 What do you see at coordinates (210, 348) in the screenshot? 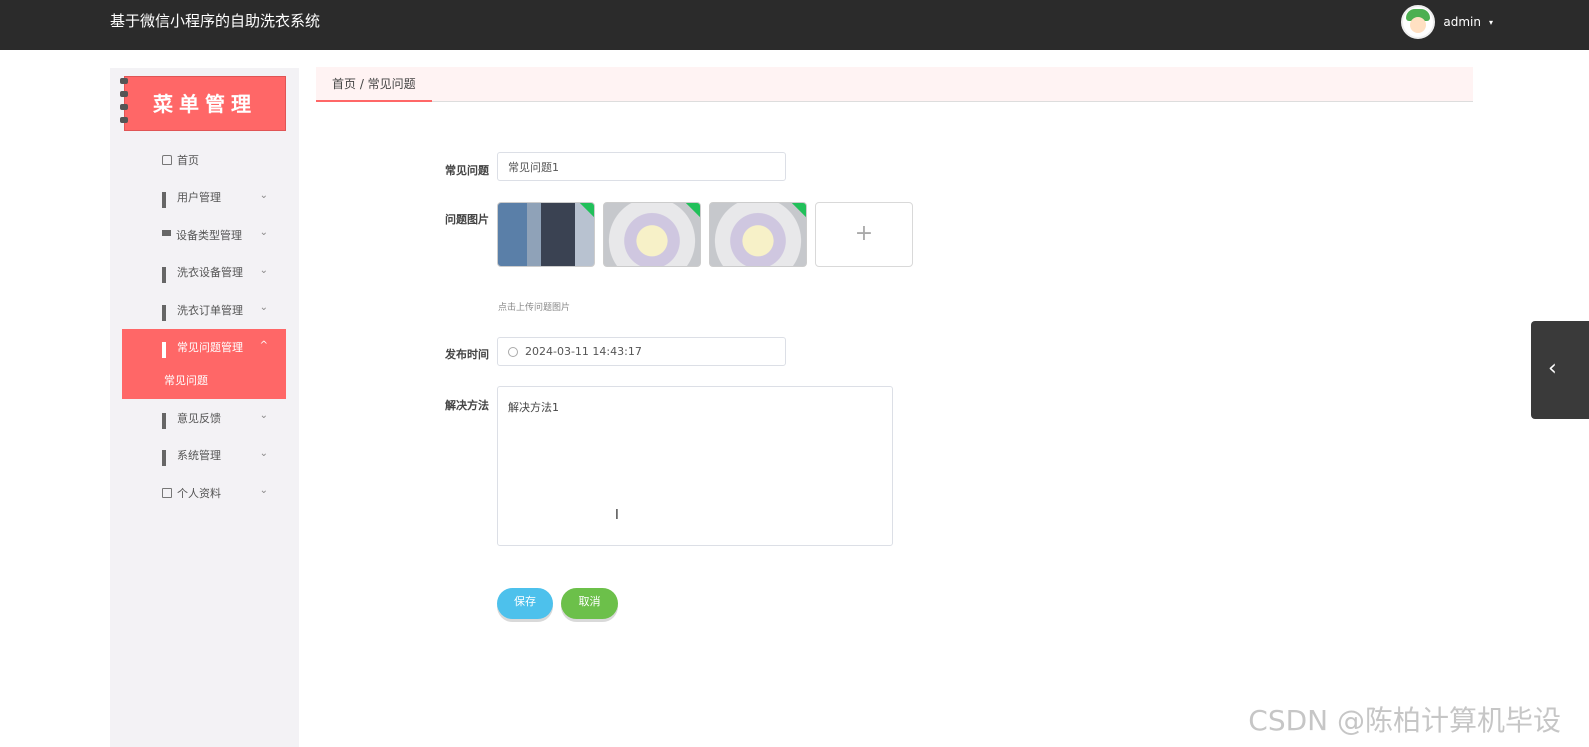
I see `sidebar-item-label: 常见问题管理` at bounding box center [210, 348].